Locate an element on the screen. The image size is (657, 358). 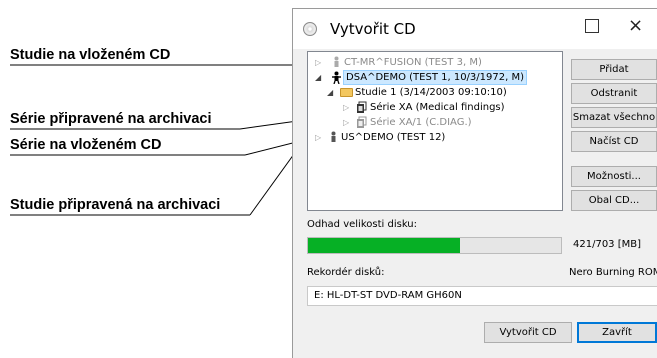
disk-usage-fill is located at coordinates (384, 245).